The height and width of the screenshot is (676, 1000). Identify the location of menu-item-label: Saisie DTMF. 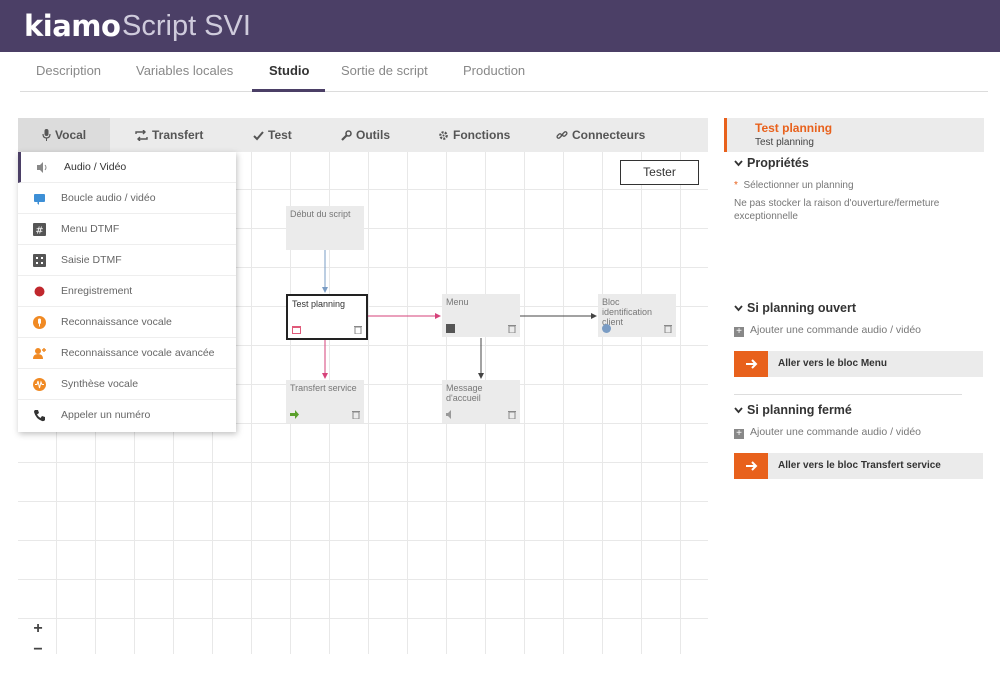
(91, 260).